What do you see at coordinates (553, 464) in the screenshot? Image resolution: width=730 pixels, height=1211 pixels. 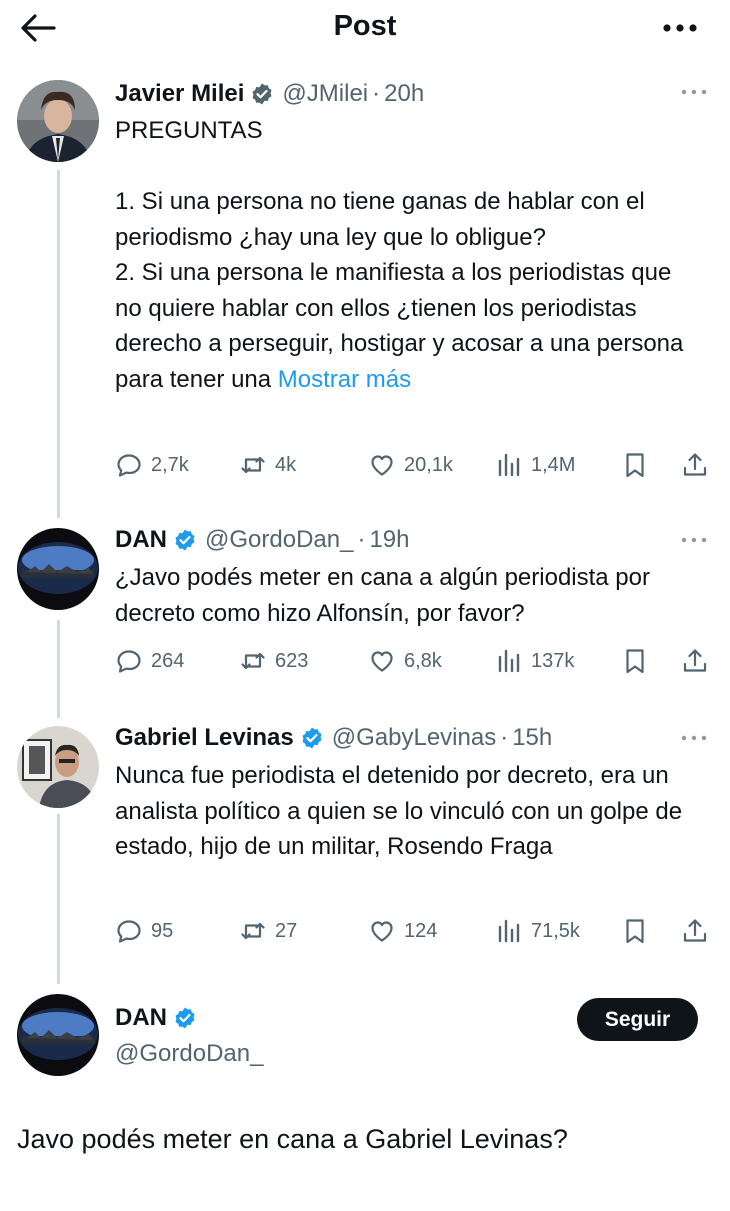 I see `view-count: 1,4M` at bounding box center [553, 464].